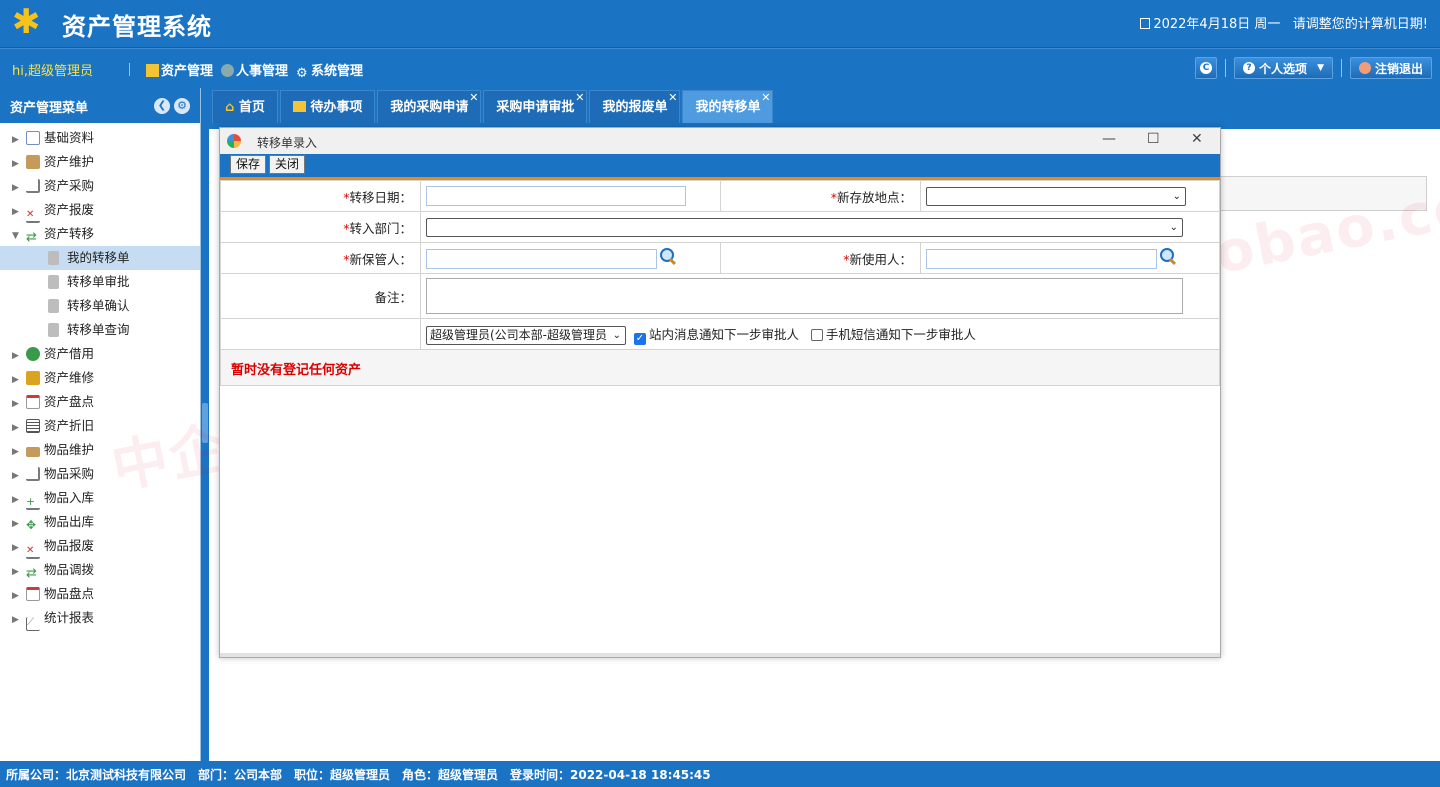 This screenshot has height=787, width=1440. I want to click on nav-divider, so click(129, 69).